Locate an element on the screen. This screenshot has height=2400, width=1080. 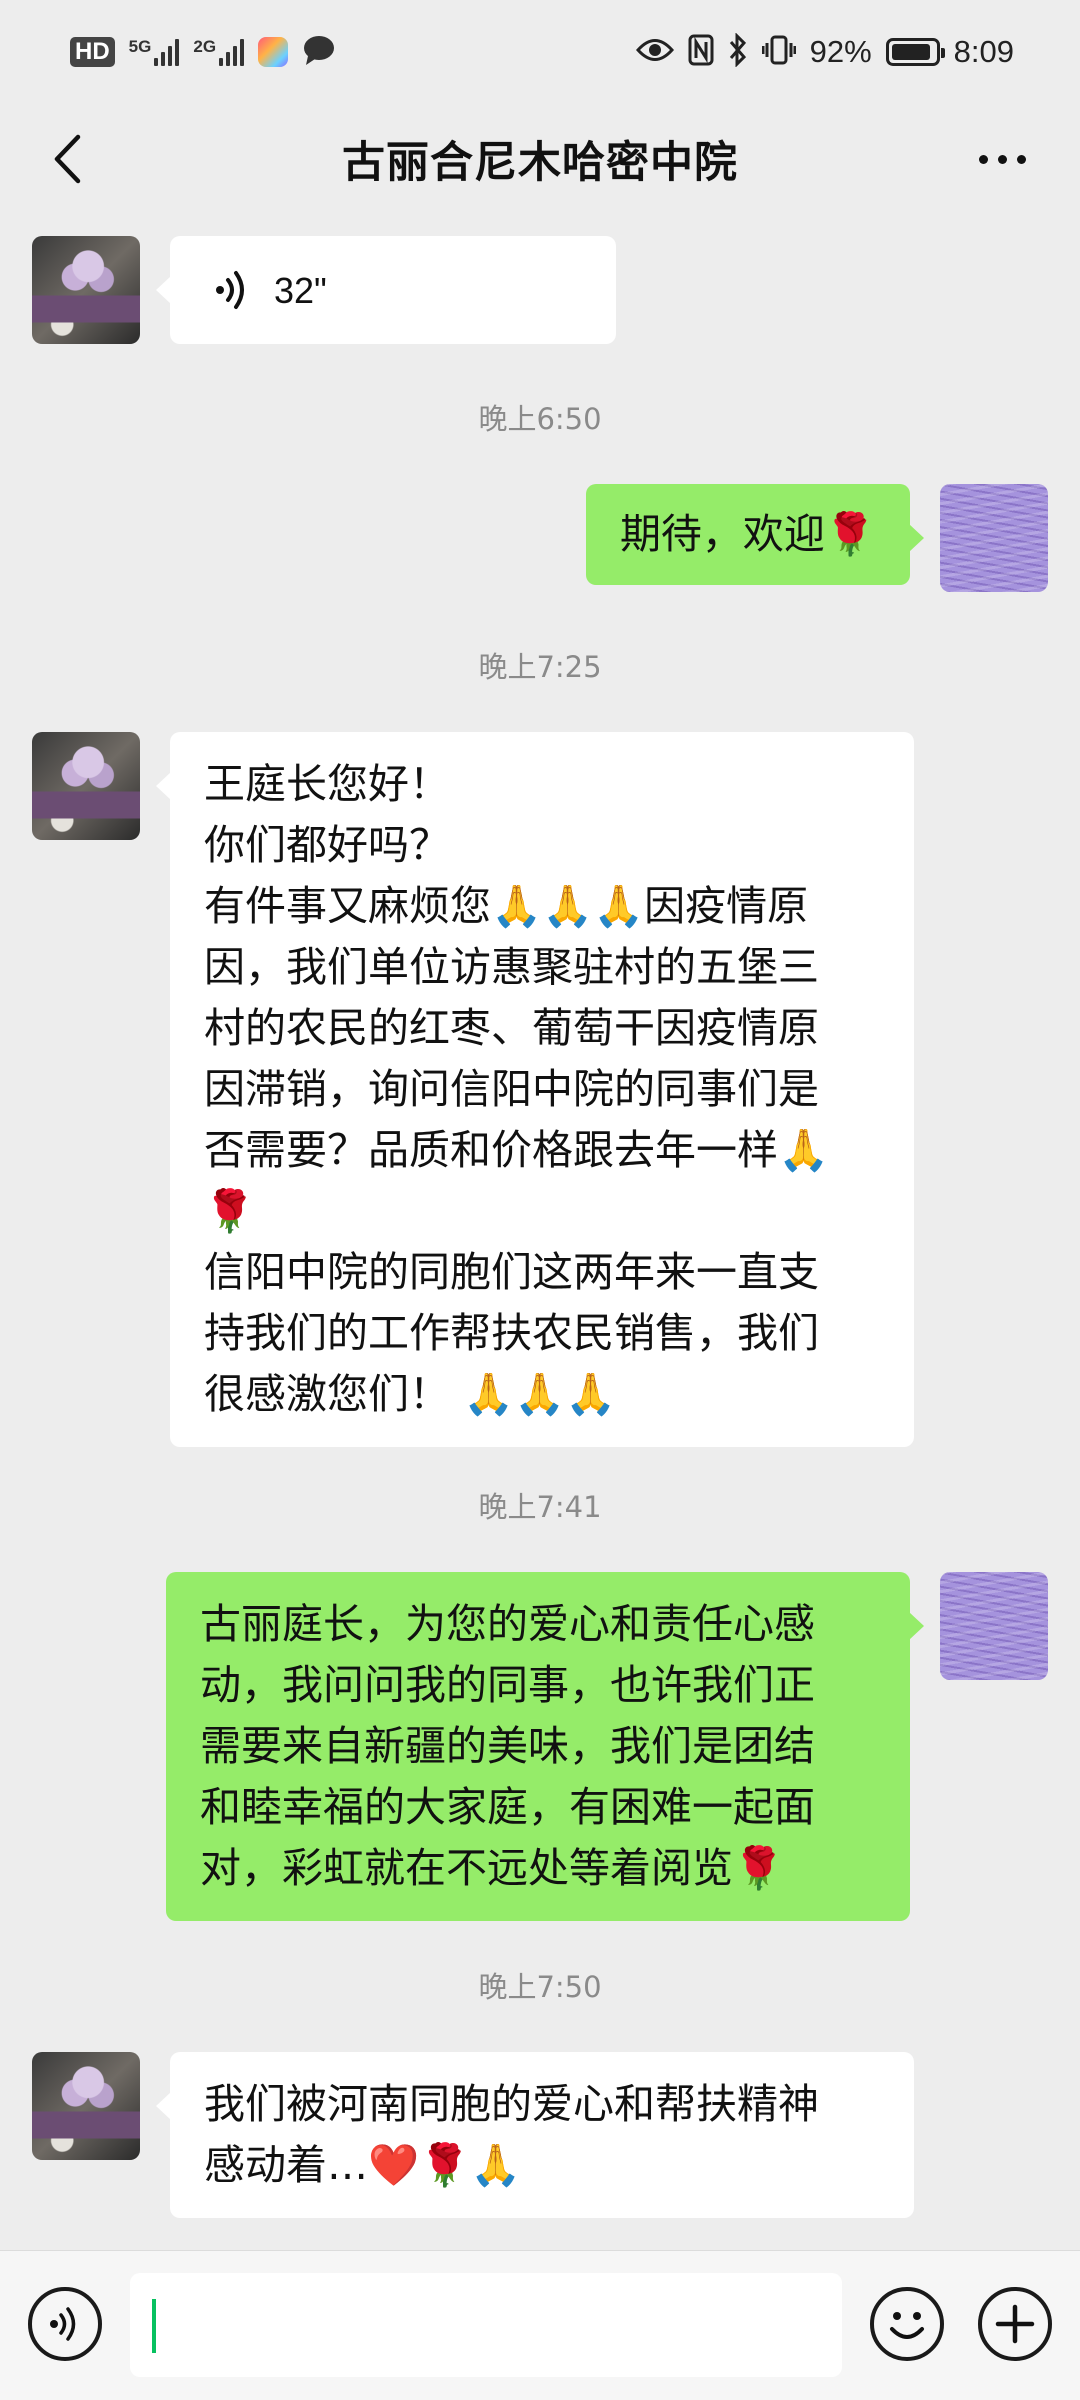
status-bar: HD 5G 2G 92% 8:09 is located at coordinates (540, 52).